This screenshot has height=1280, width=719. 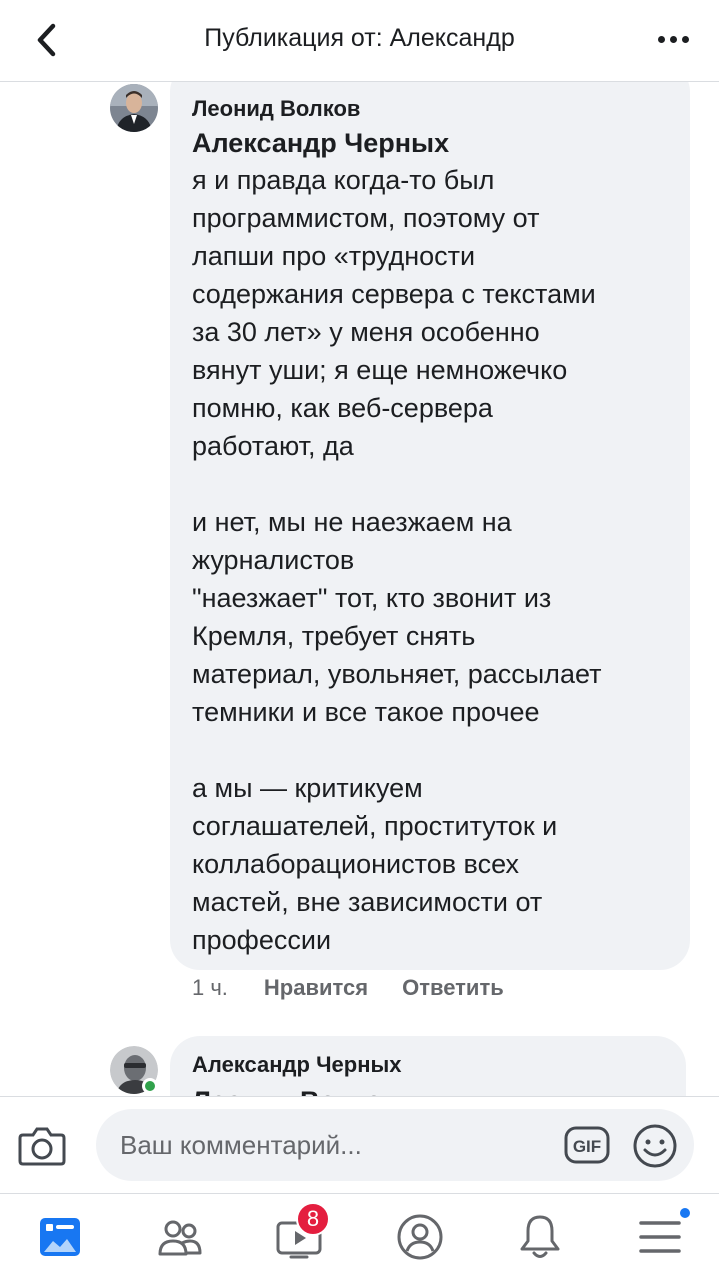 I want to click on like-button: Нравится, so click(x=316, y=988).